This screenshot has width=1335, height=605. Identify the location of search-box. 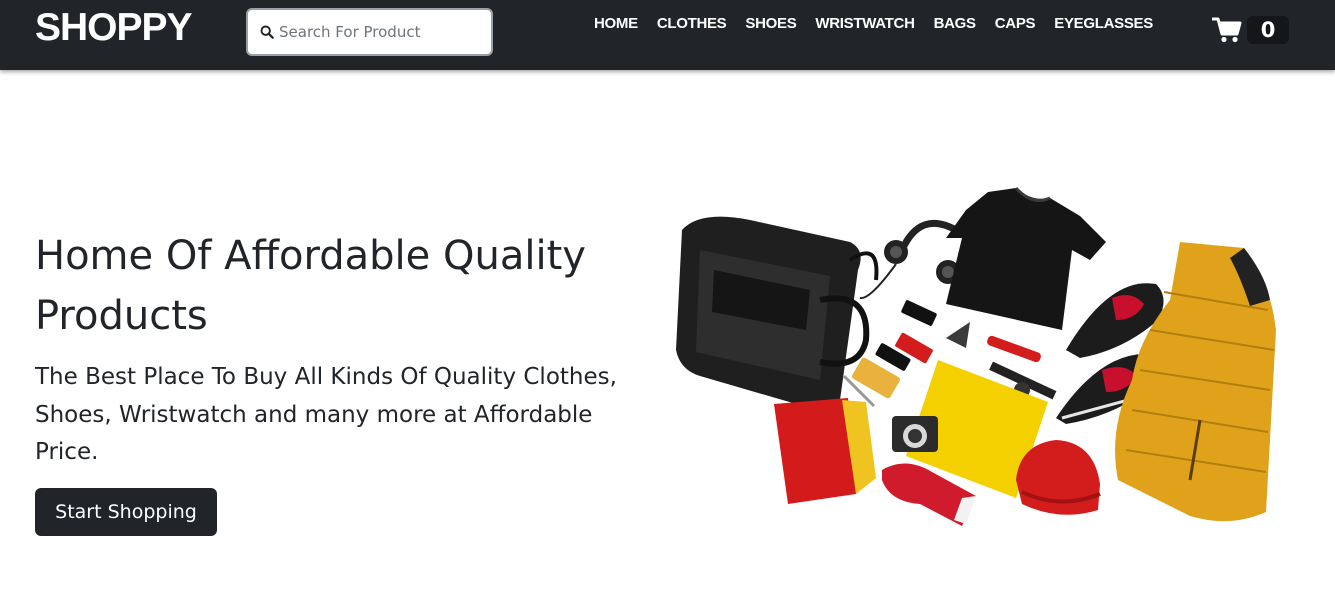
(369, 32).